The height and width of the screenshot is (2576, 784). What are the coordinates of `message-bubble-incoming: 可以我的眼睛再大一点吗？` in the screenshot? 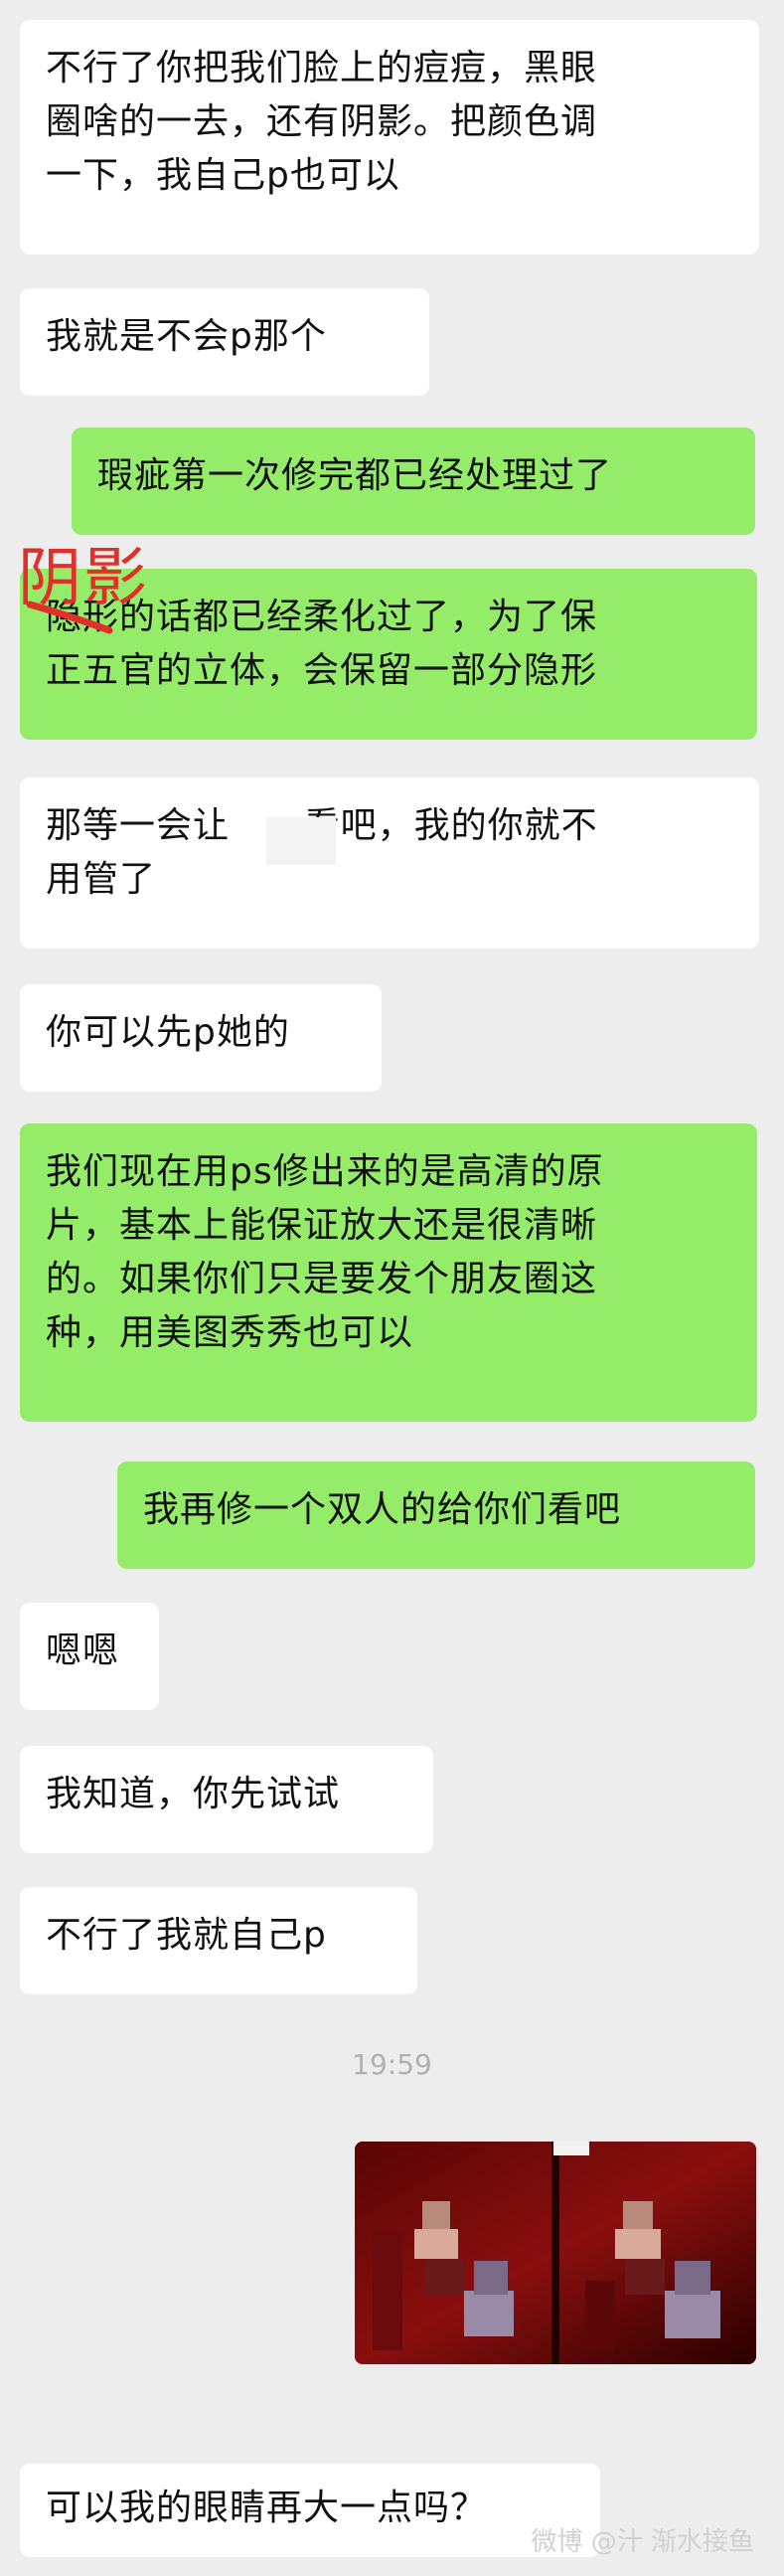 It's located at (310, 2510).